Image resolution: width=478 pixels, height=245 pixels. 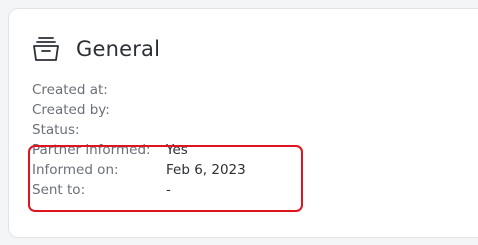 I want to click on field-label: Created at:, so click(x=70, y=90).